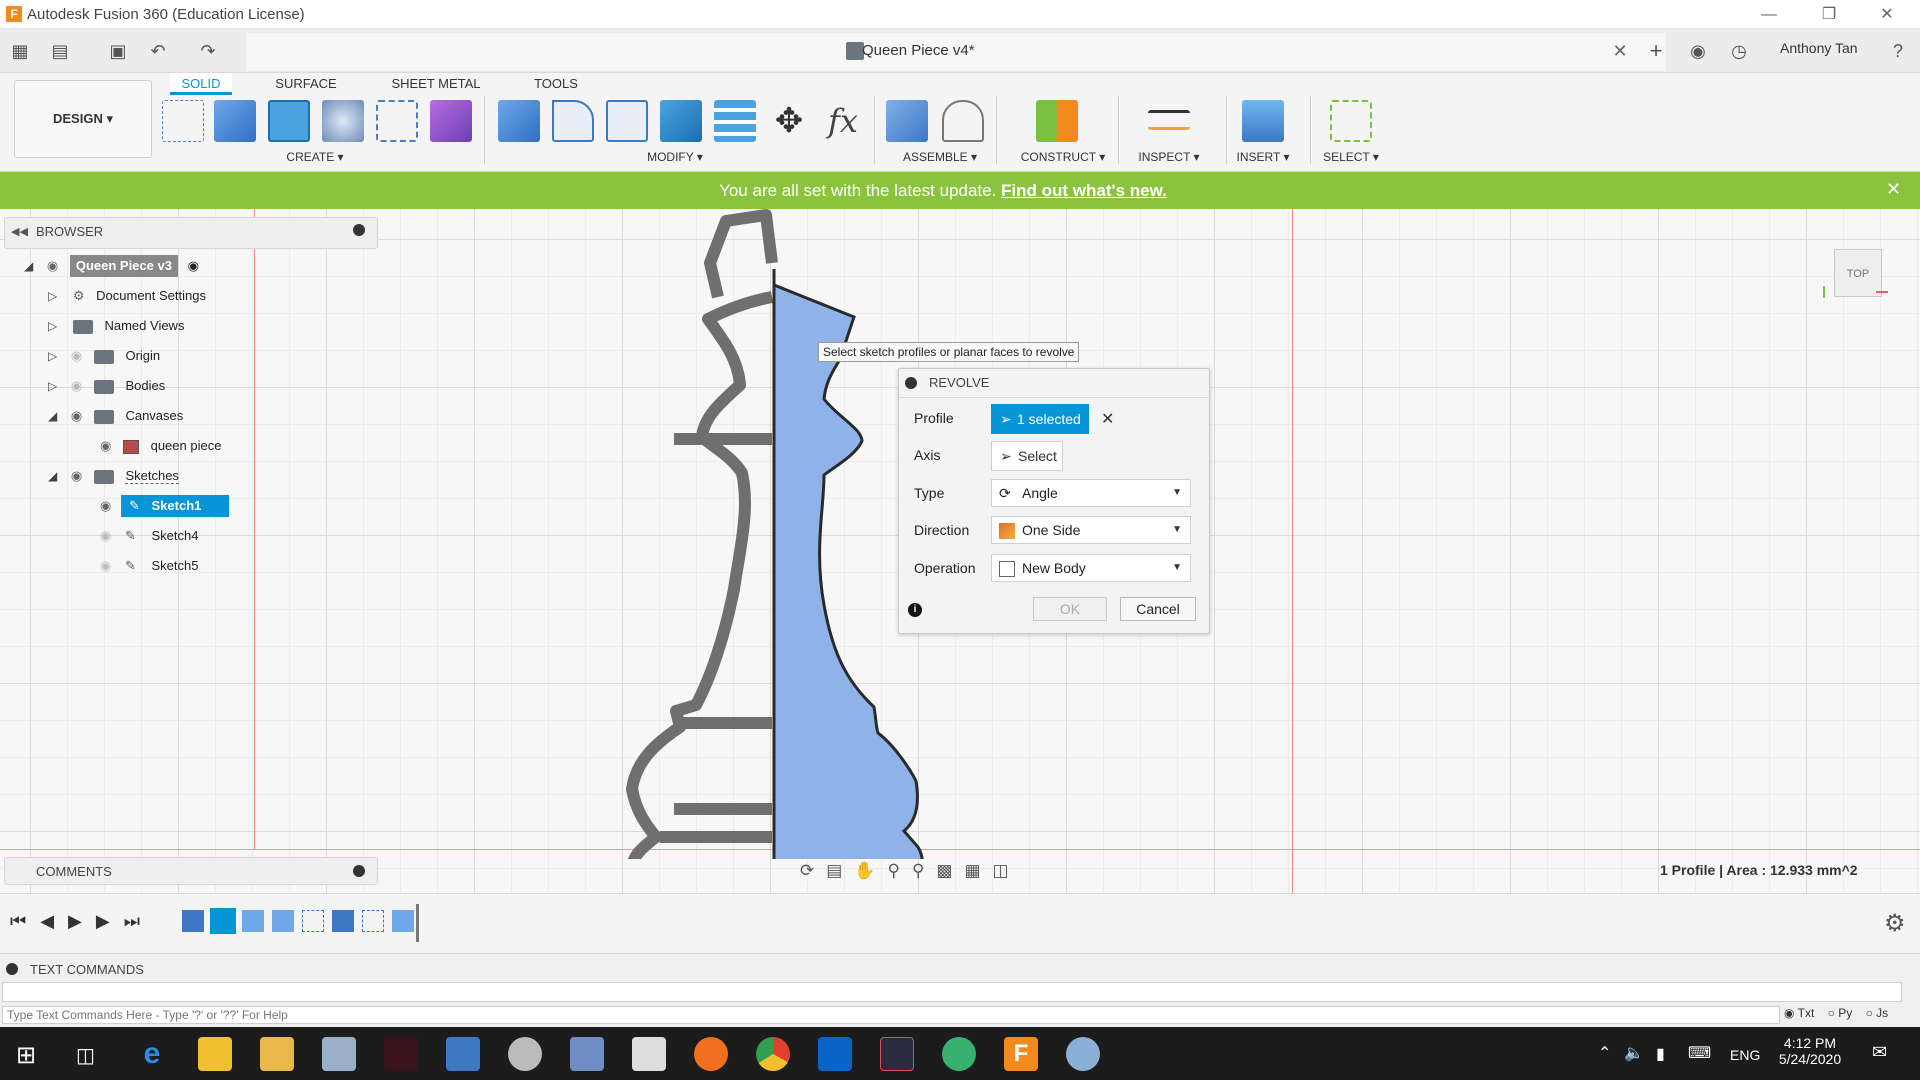 The height and width of the screenshot is (1080, 1920). Describe the element at coordinates (160, 446) in the screenshot. I see `browser-item-queen-piece: ◉ queen piece` at that location.